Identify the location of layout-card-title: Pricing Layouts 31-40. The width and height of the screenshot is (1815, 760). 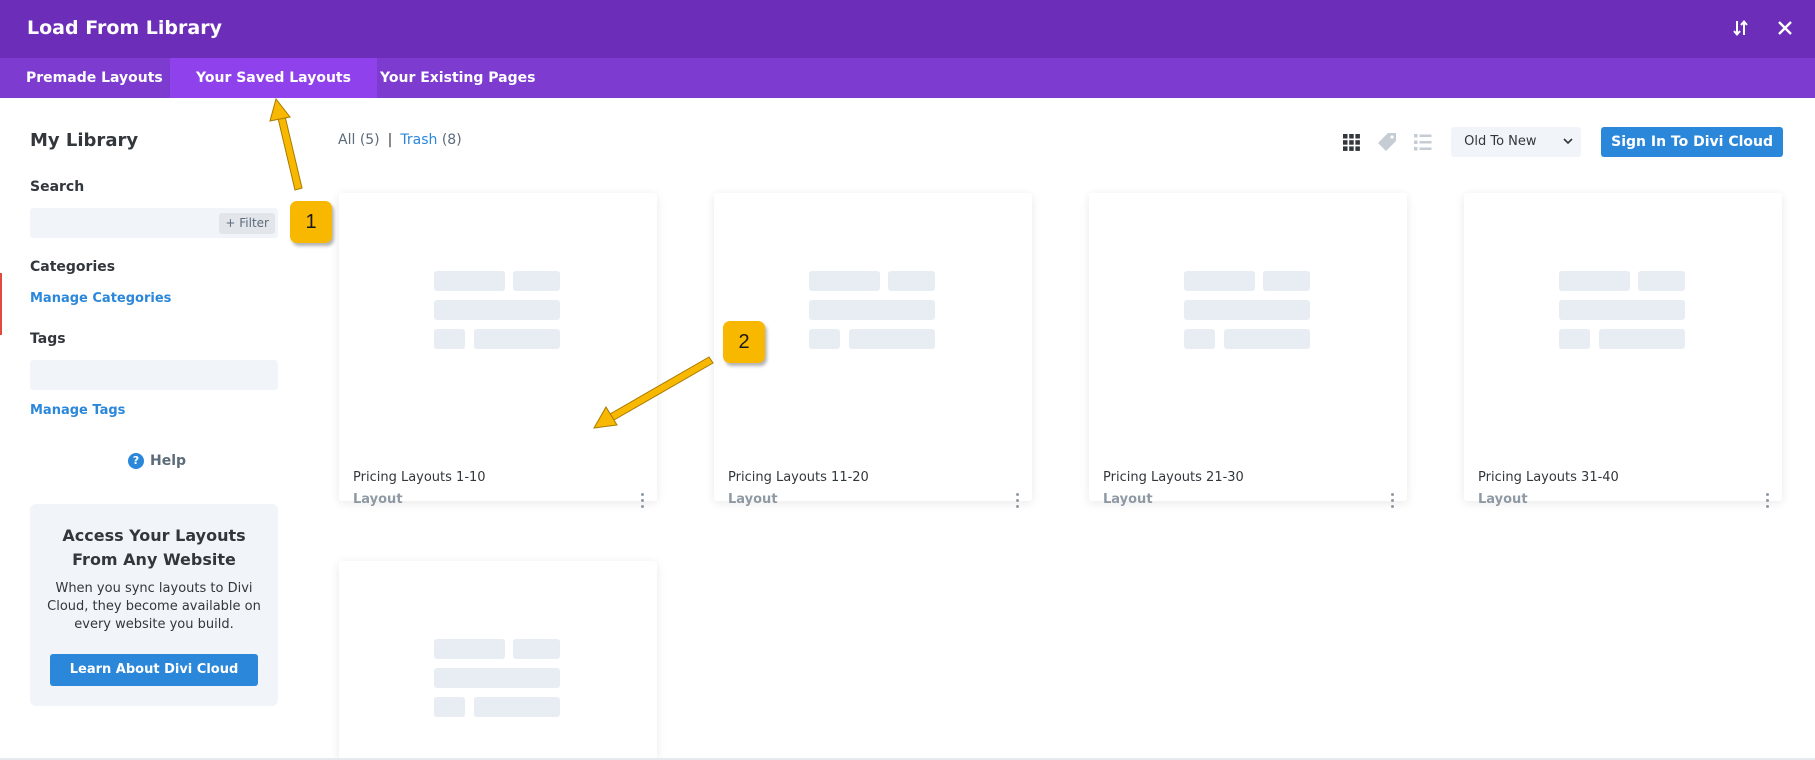
(1548, 477).